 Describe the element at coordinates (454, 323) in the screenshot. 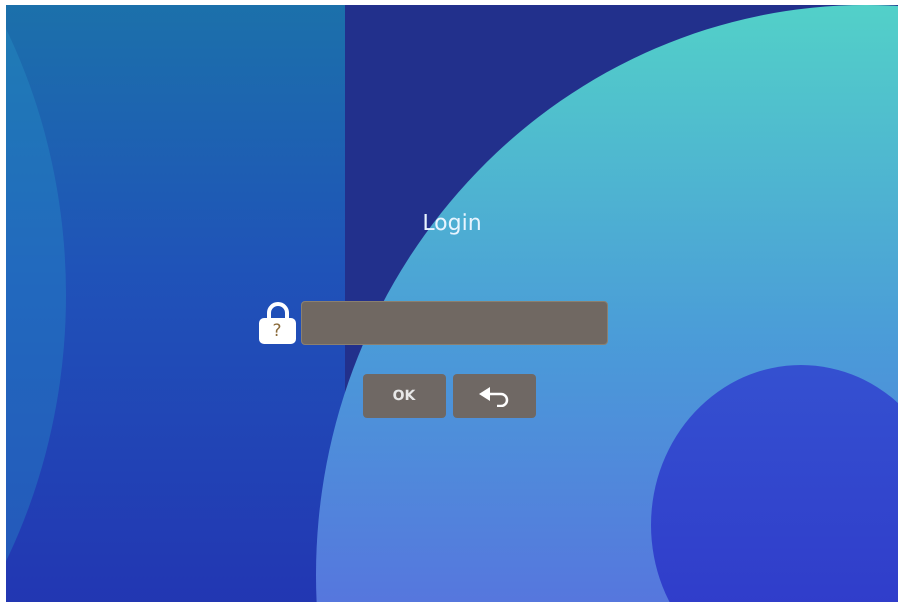

I see `password-field` at that location.